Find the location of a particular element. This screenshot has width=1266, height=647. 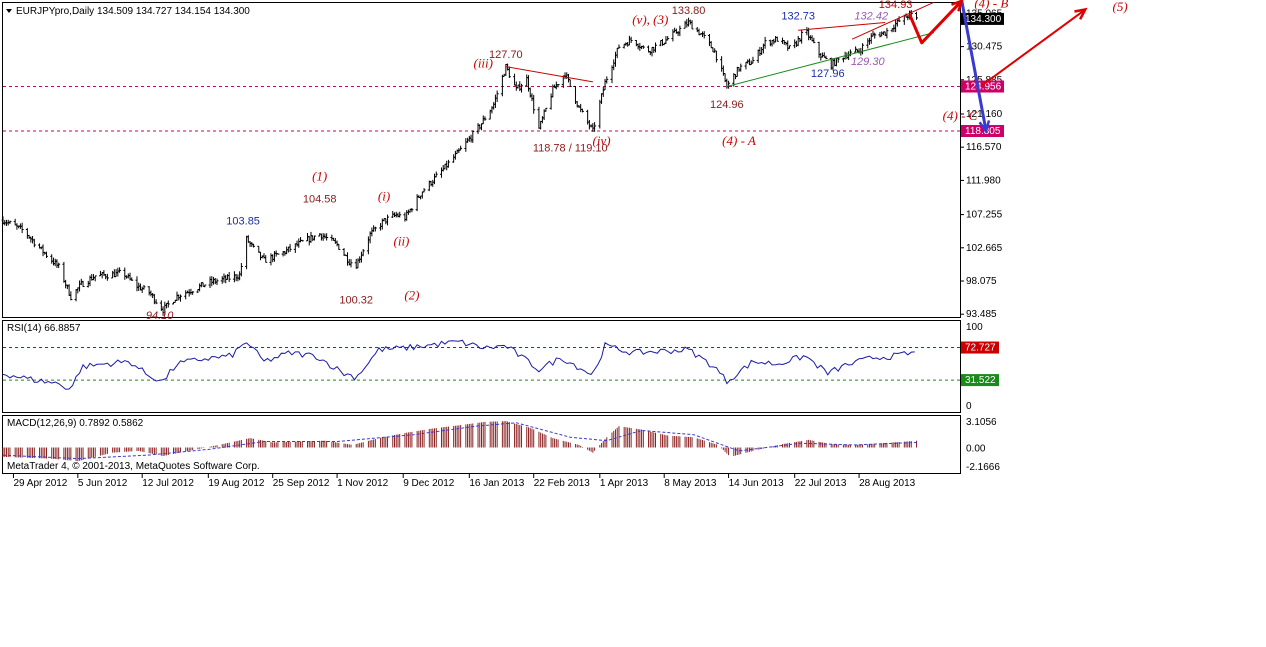

wave-annotation: (v), (3) is located at coordinates (650, 19).